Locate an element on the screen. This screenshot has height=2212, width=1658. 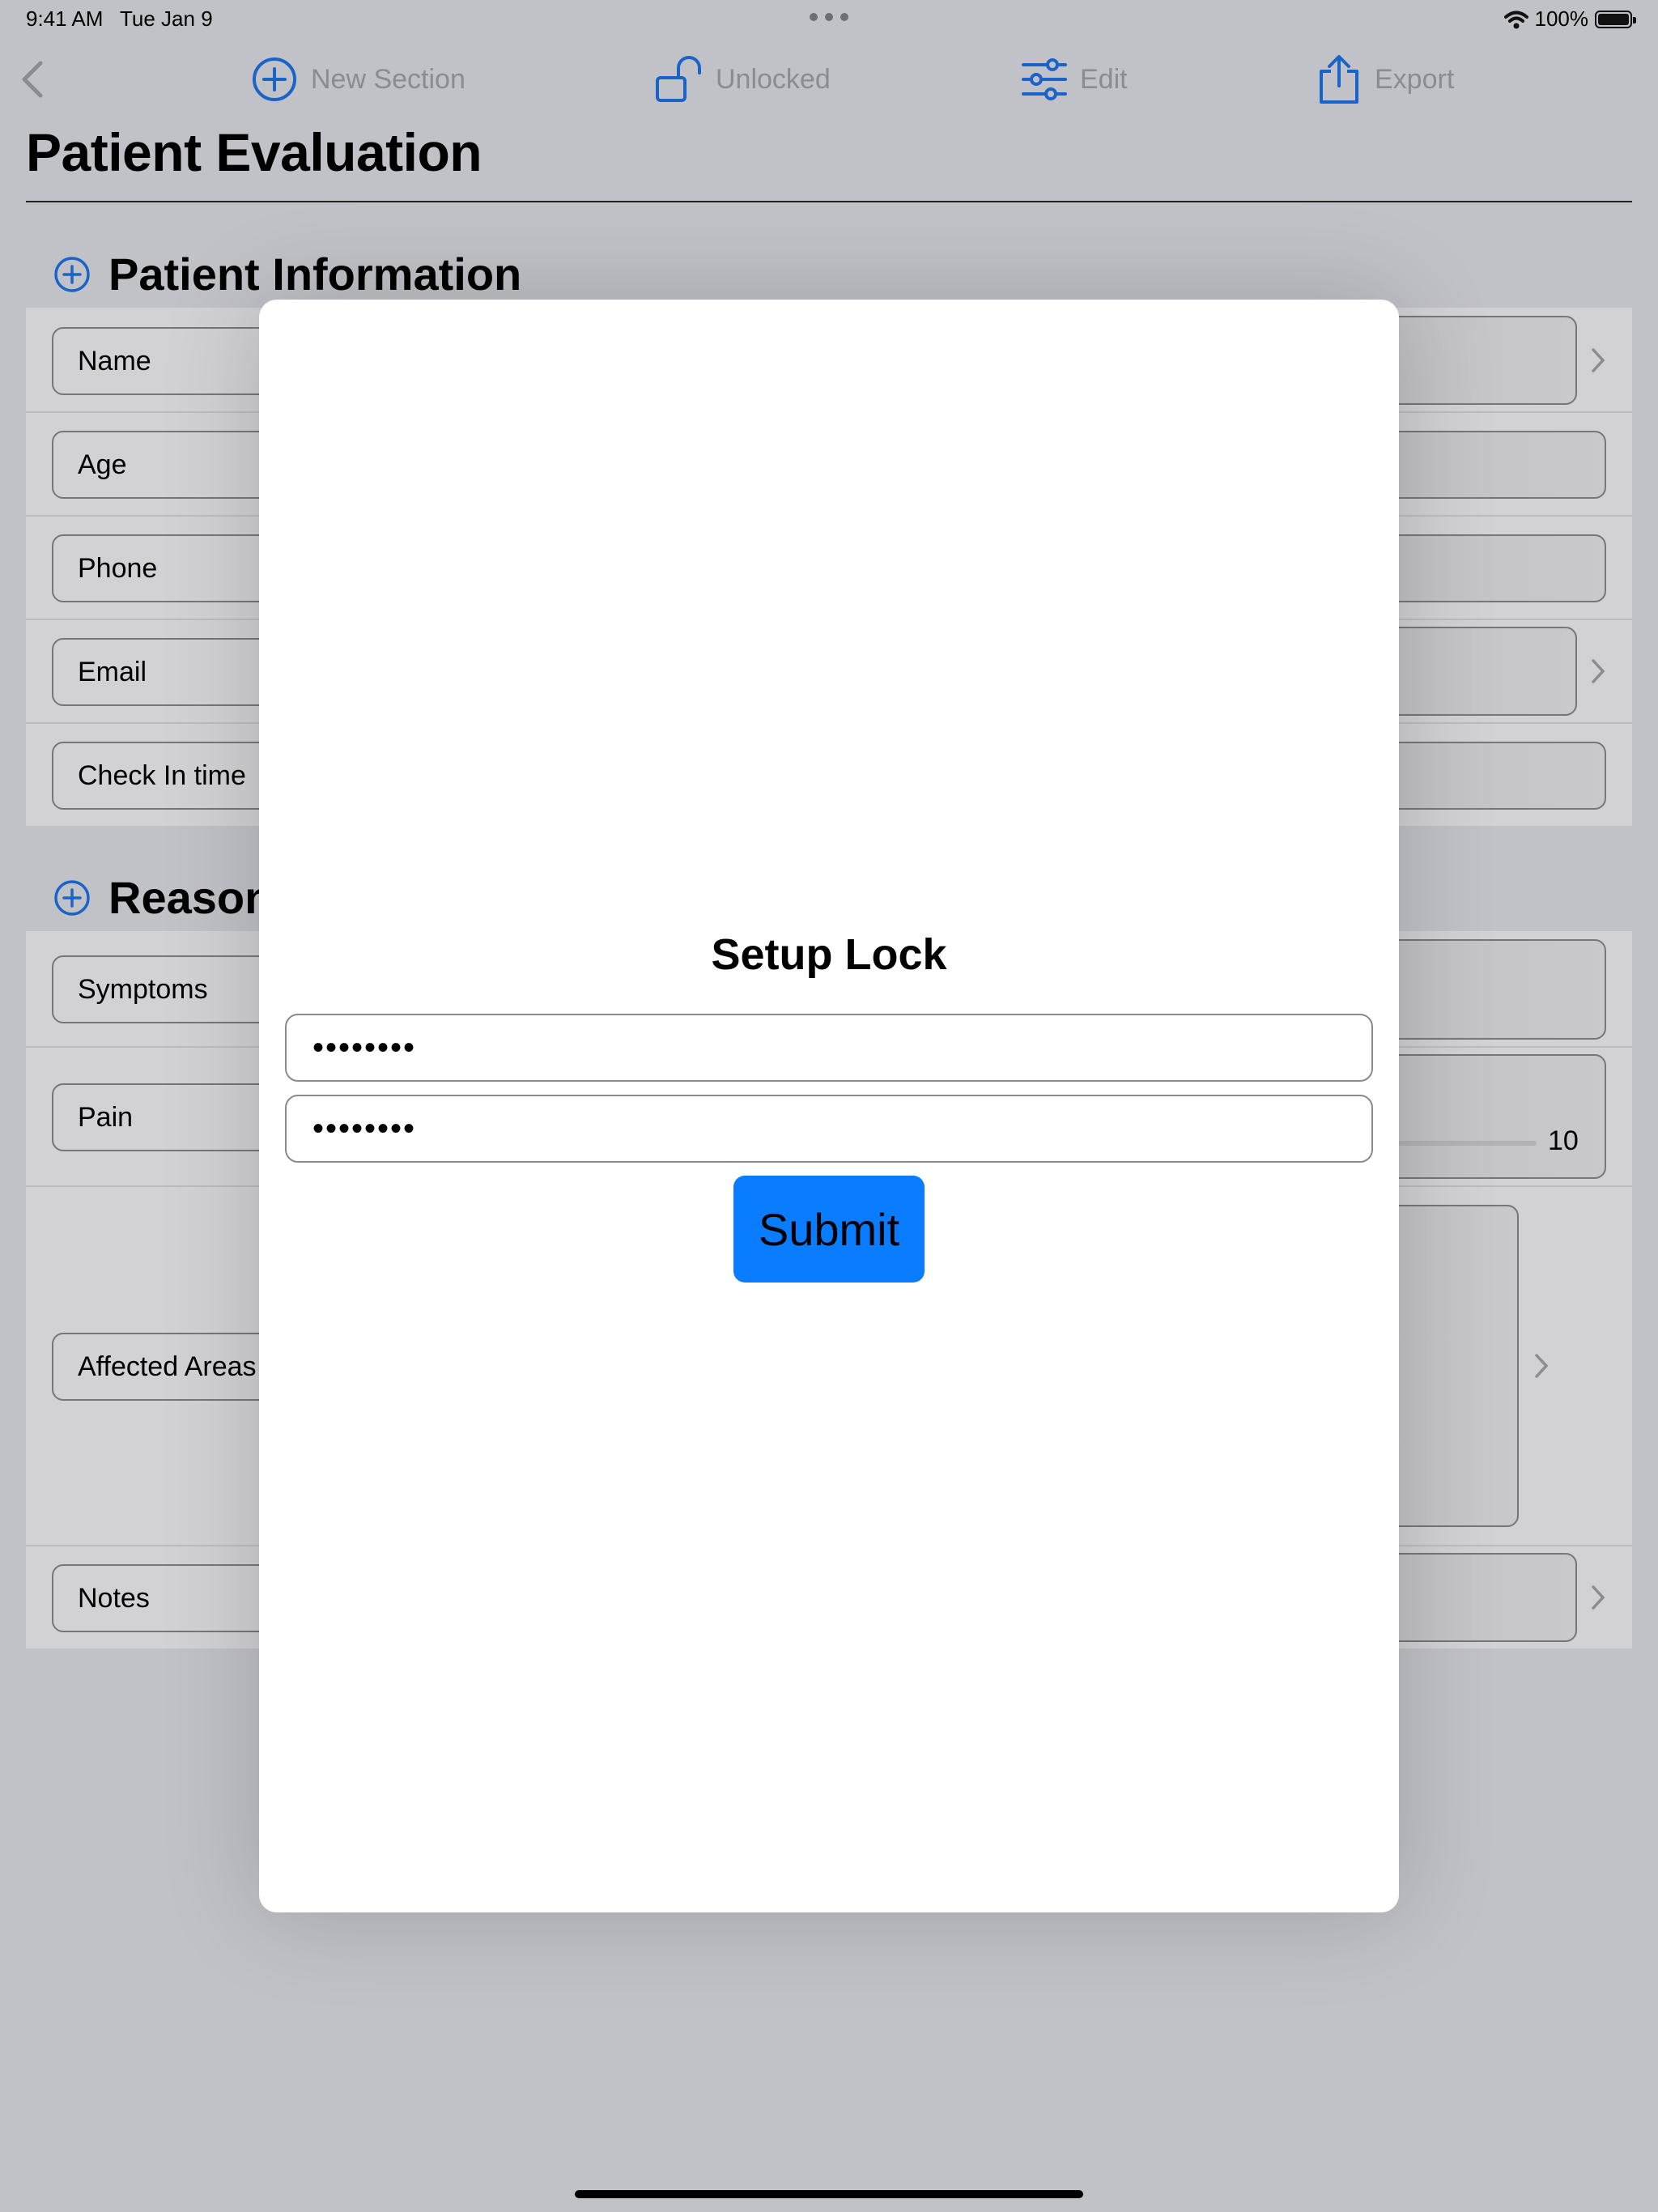
wifi-icon is located at coordinates (1515, 19).